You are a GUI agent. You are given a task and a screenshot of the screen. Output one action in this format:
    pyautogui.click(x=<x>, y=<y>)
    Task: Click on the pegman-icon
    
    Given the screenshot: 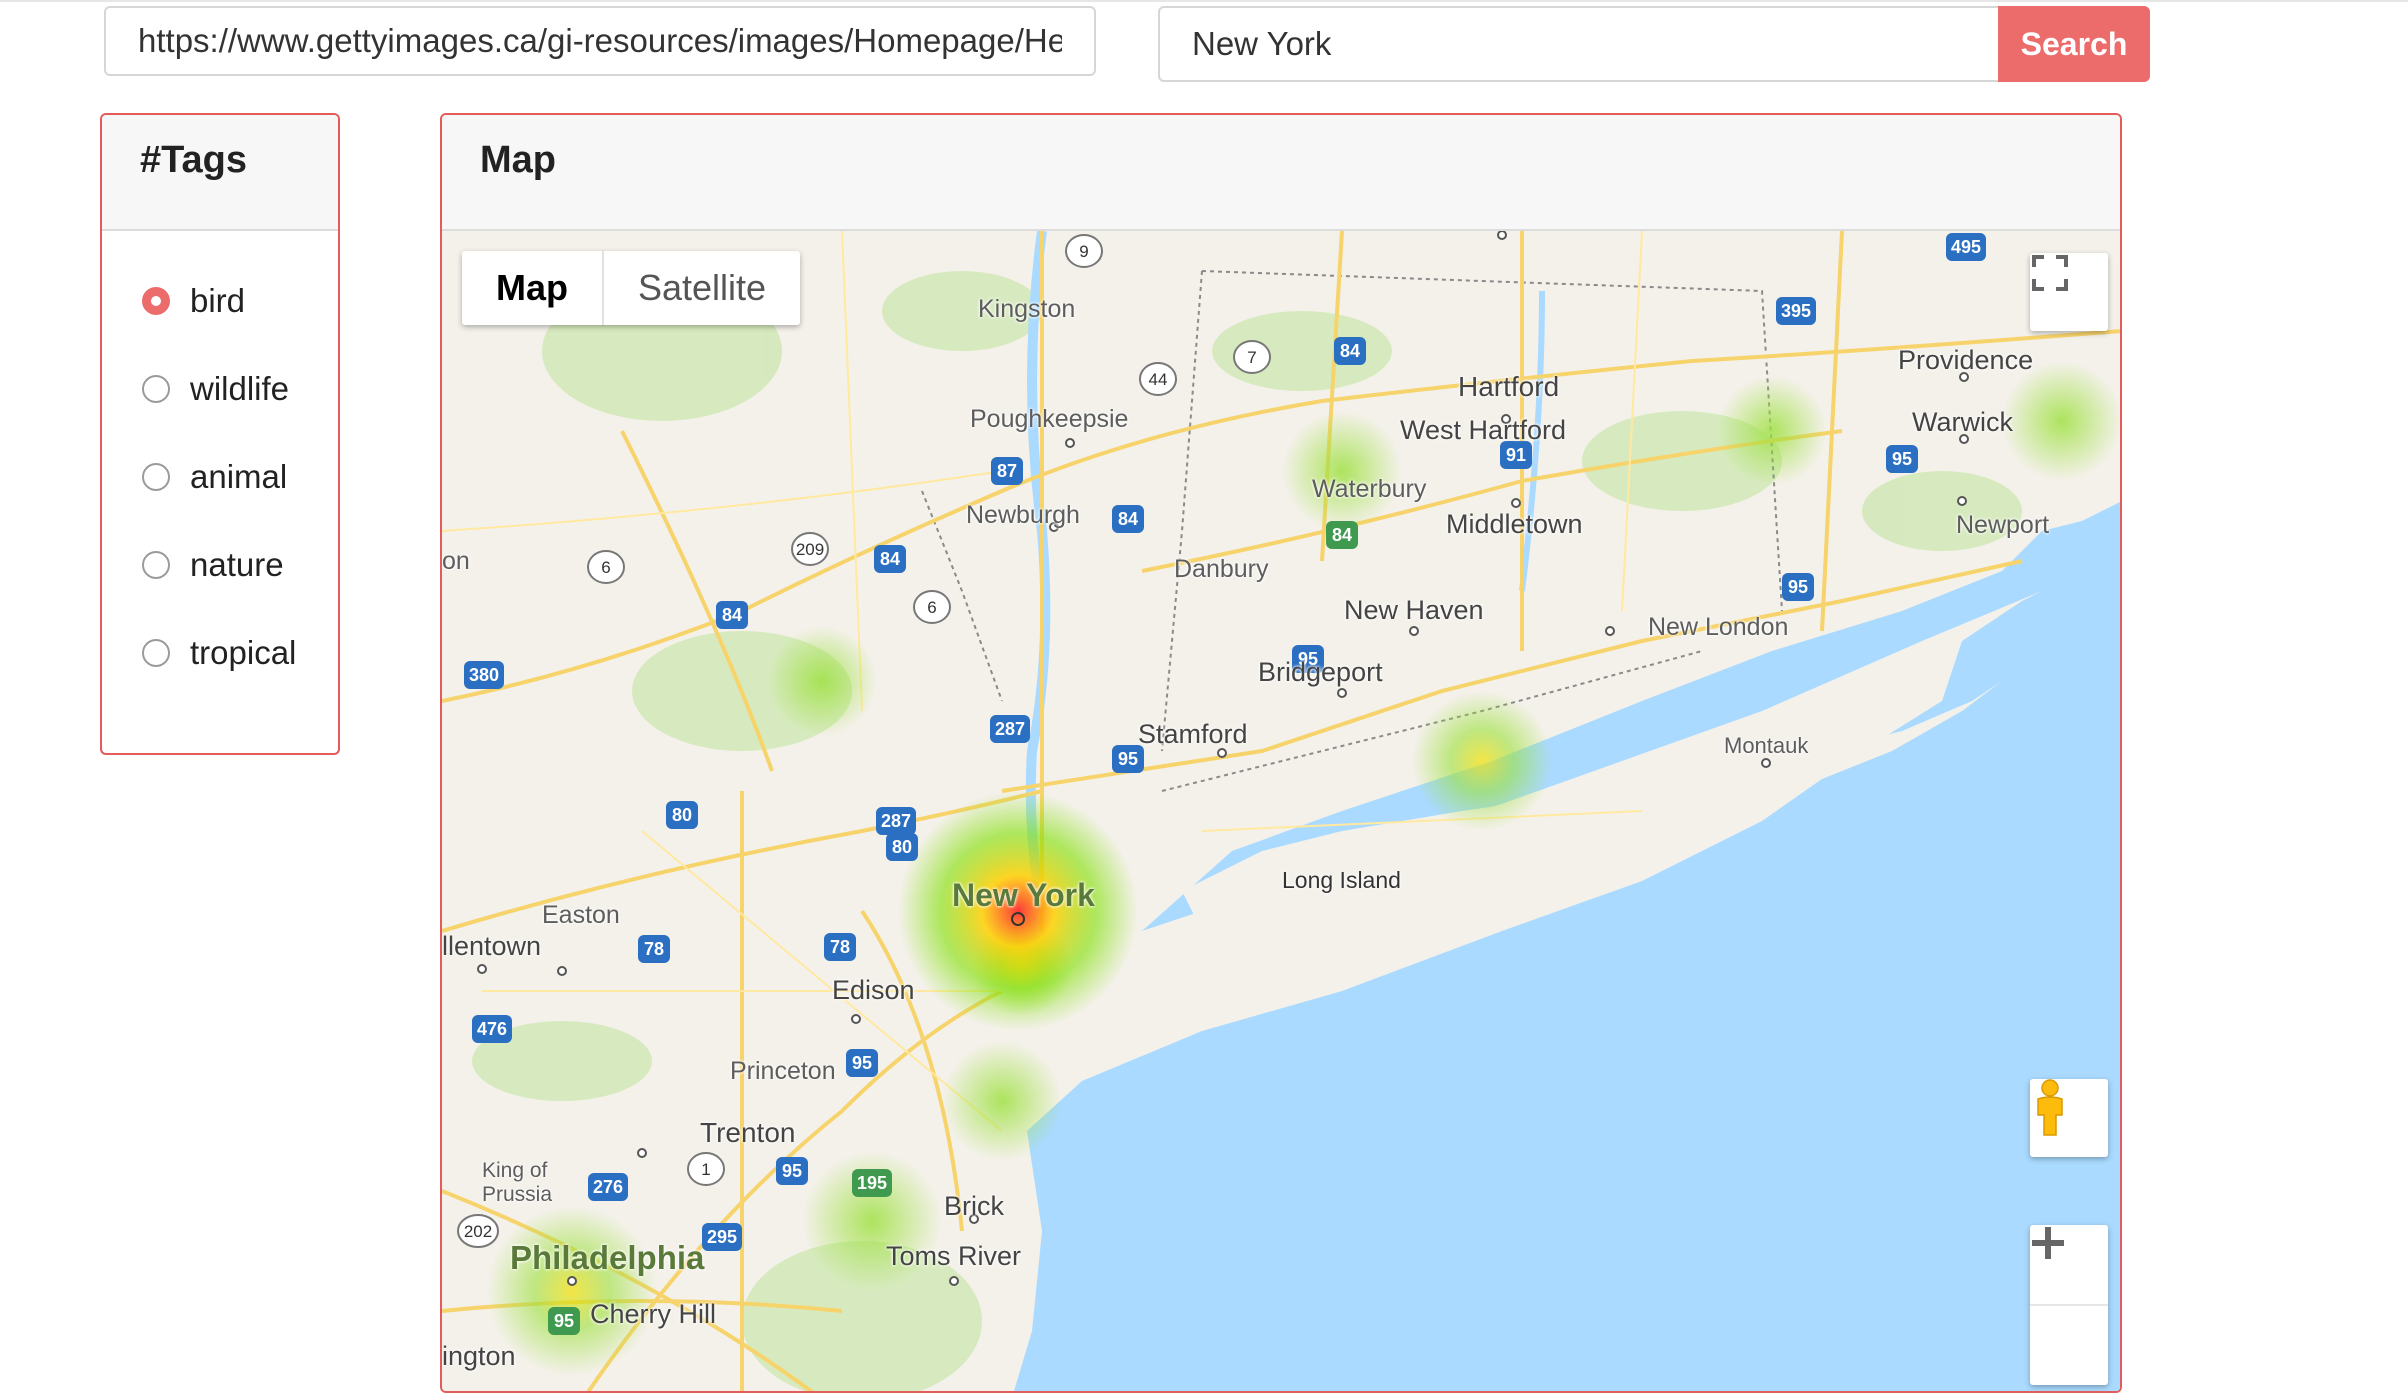 What is the action you would take?
    pyautogui.click(x=2050, y=1107)
    